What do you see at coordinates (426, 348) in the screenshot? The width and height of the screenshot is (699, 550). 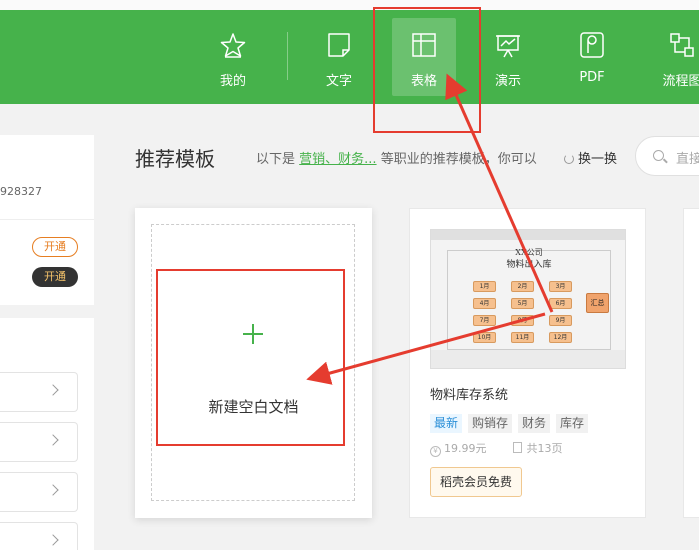 I see `annotation-arrow-to-new-document` at bounding box center [426, 348].